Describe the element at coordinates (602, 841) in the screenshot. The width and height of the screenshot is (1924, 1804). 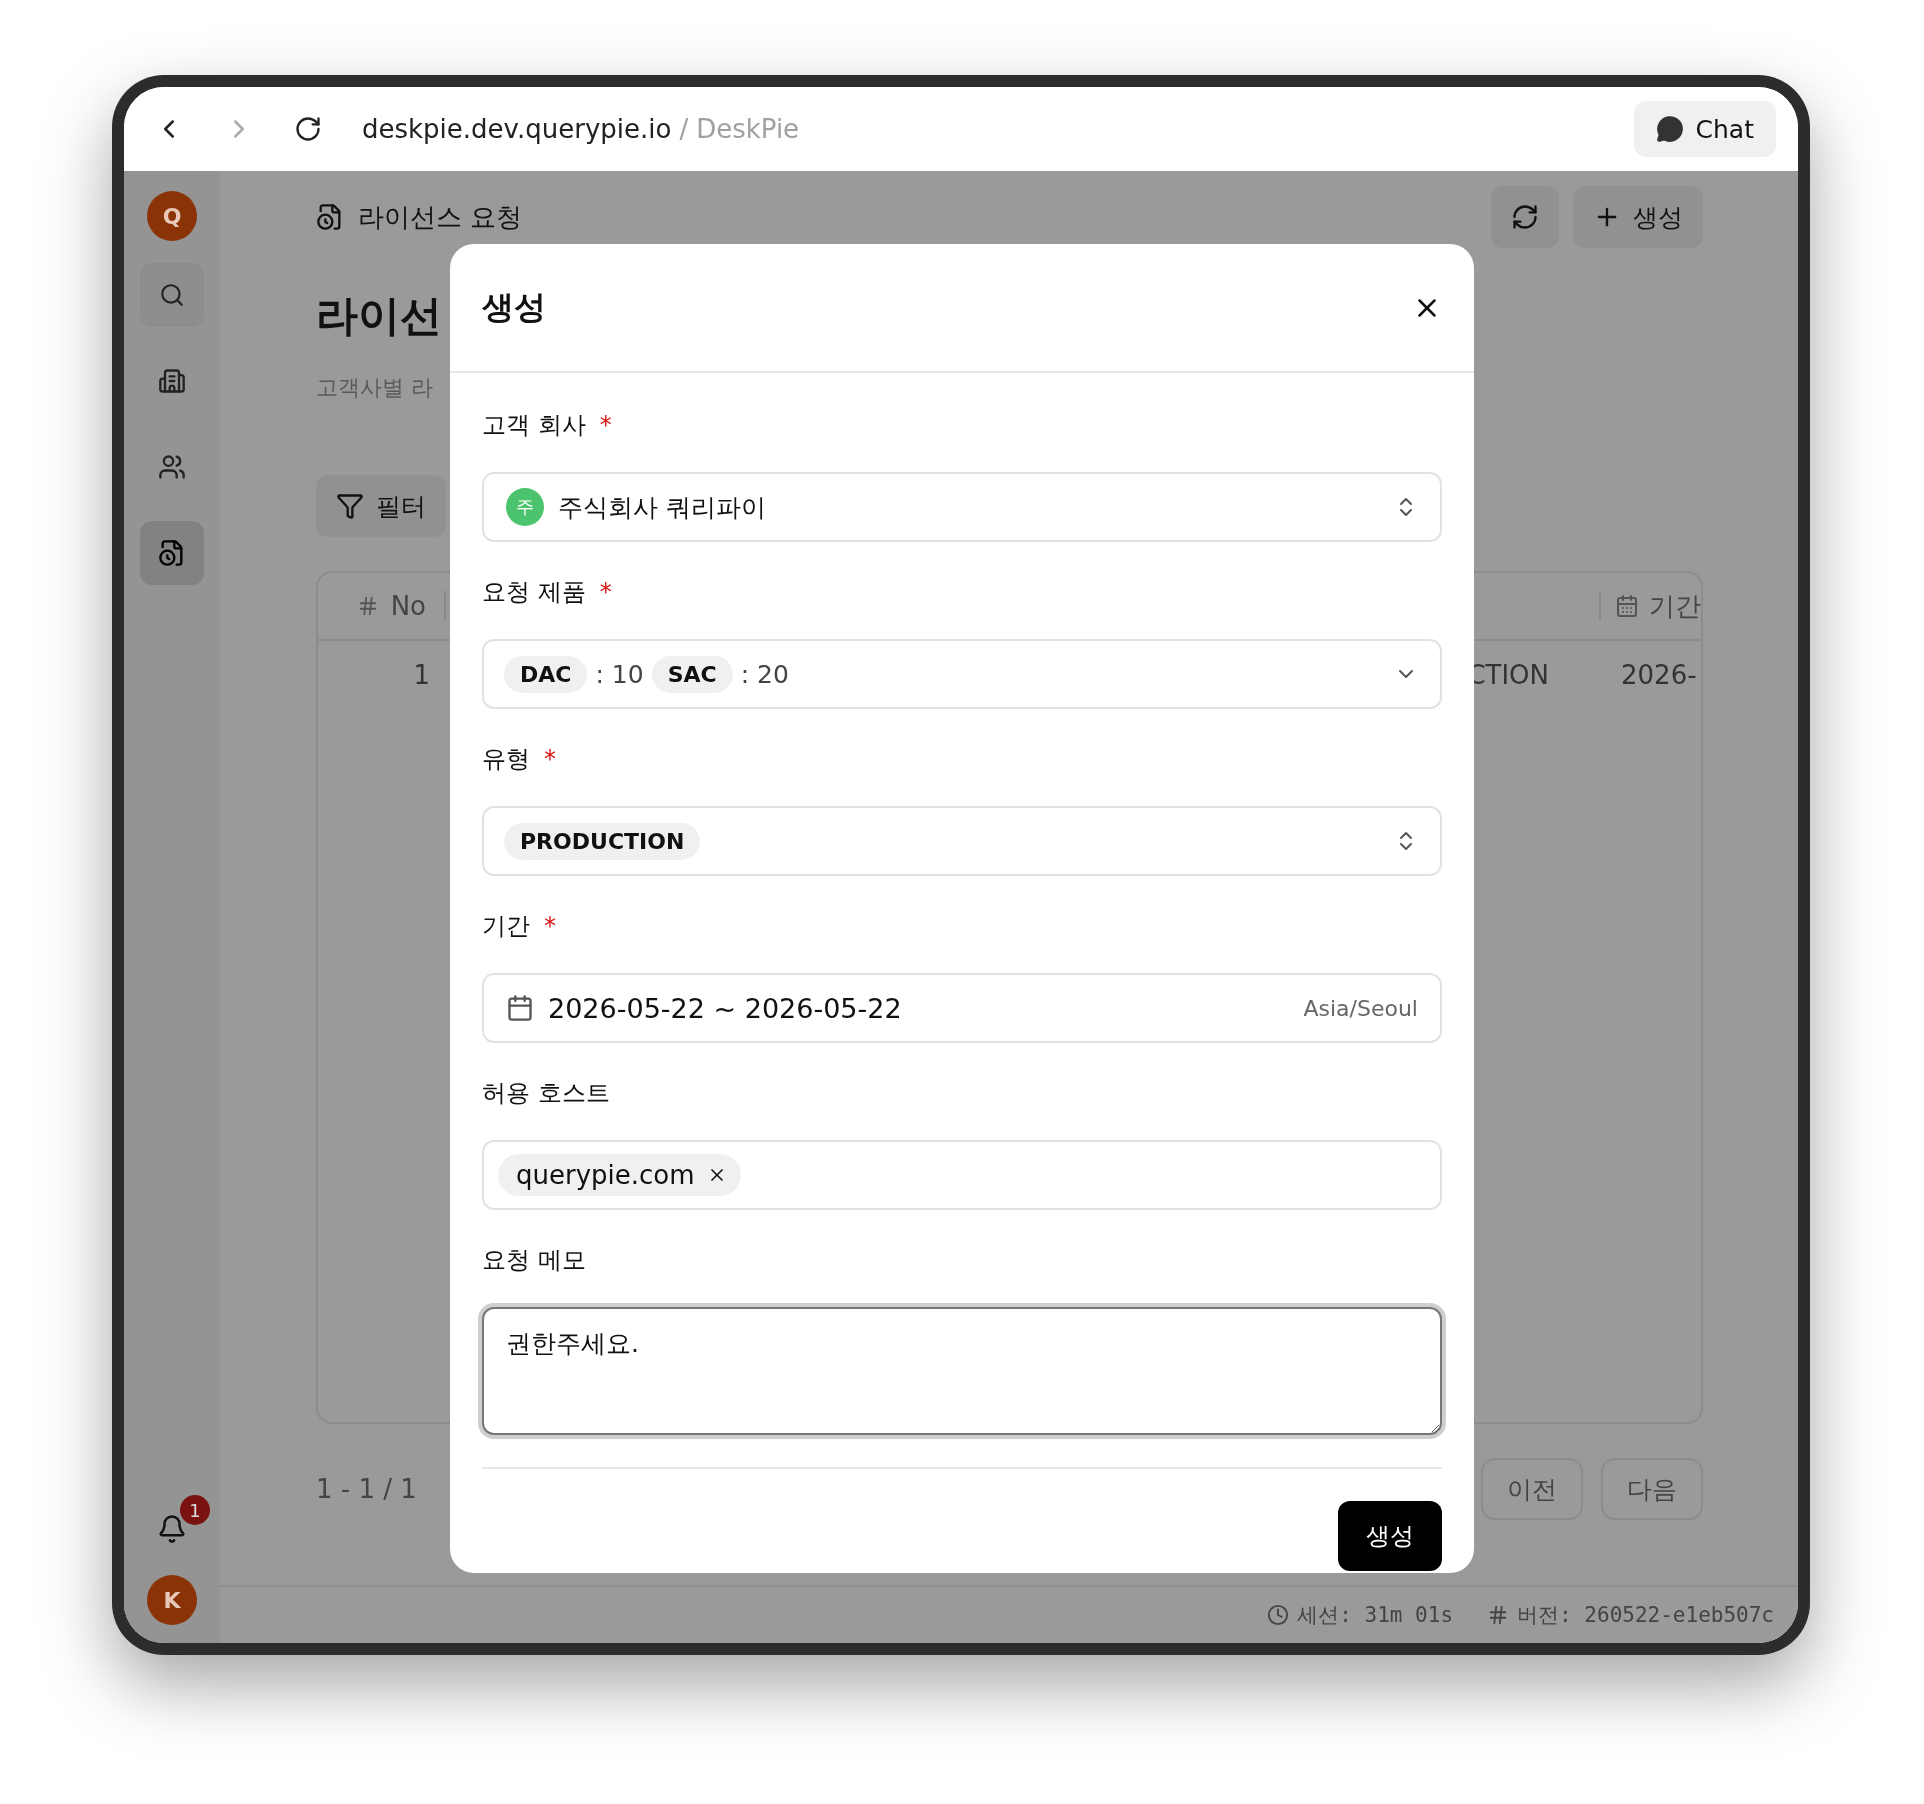
I see `type-chip: PRODUCTION` at that location.